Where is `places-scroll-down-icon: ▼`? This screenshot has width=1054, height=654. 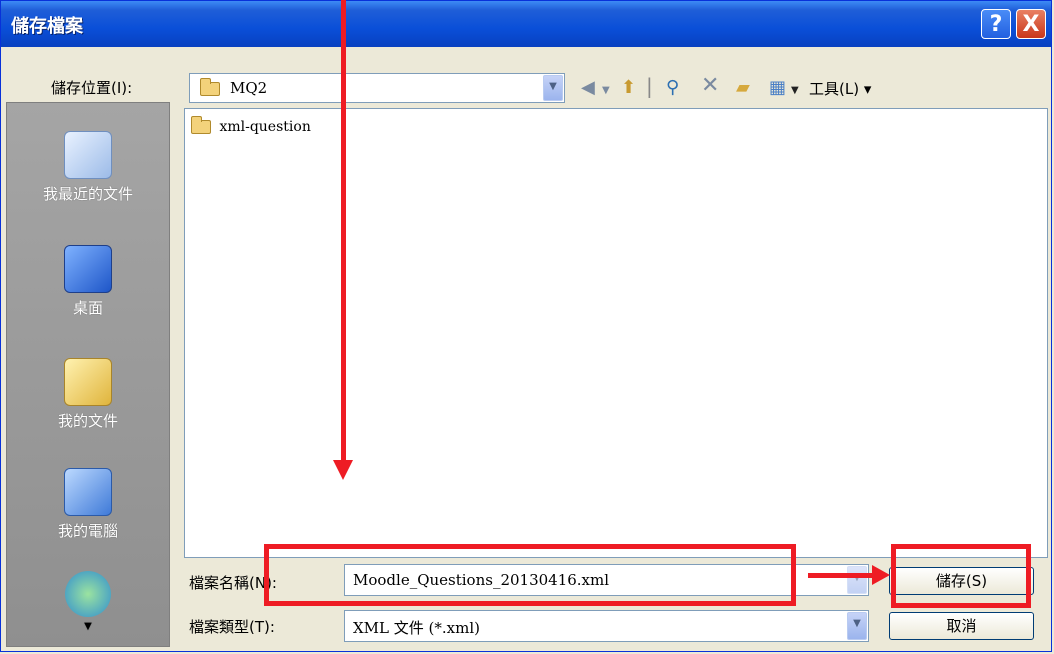
places-scroll-down-icon: ▼ is located at coordinates (88, 626).